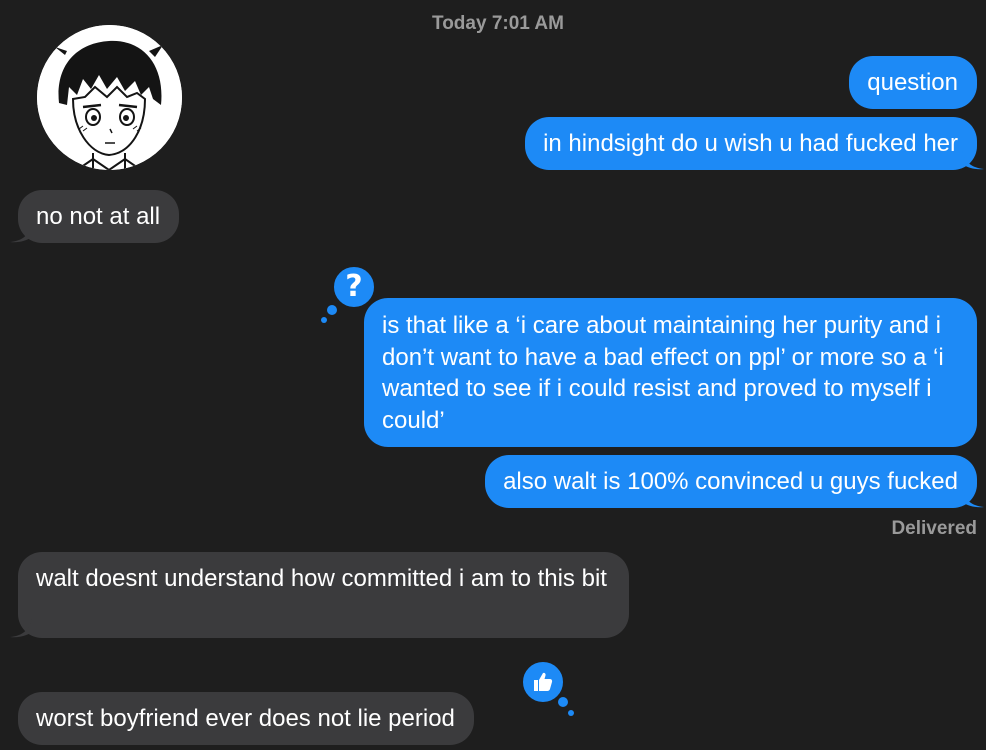 This screenshot has width=986, height=750. I want to click on message-bubble-incoming: worst boyfriend ever does not lie period, so click(246, 718).